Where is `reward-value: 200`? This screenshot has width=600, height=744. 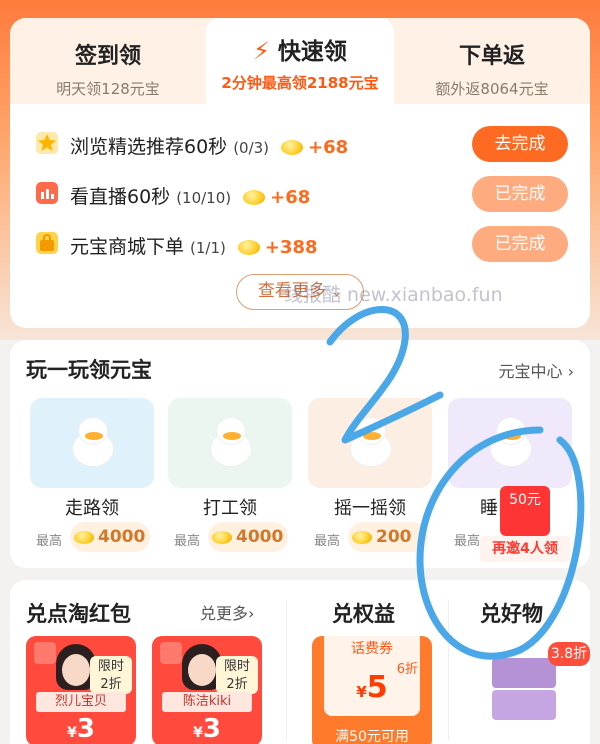
reward-value: 200 is located at coordinates (394, 537).